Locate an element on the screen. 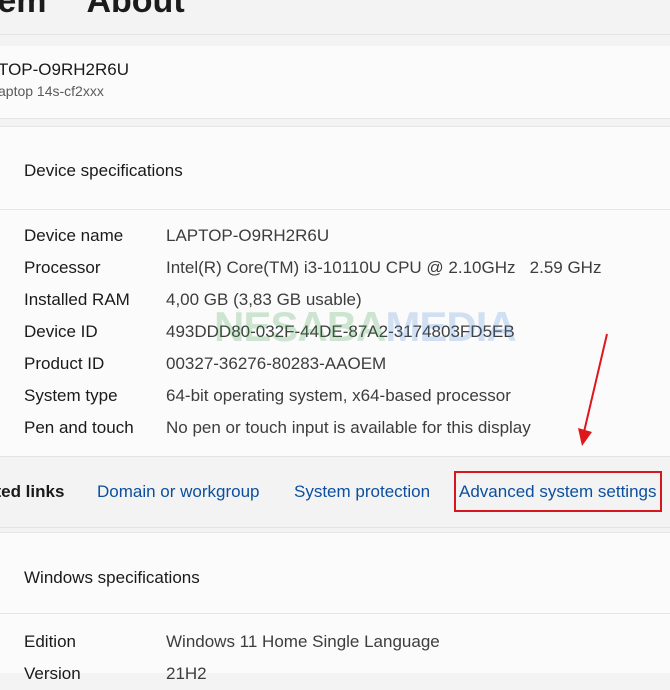 Image resolution: width=670 pixels, height=690 pixels. spec-label: System type is located at coordinates (71, 395).